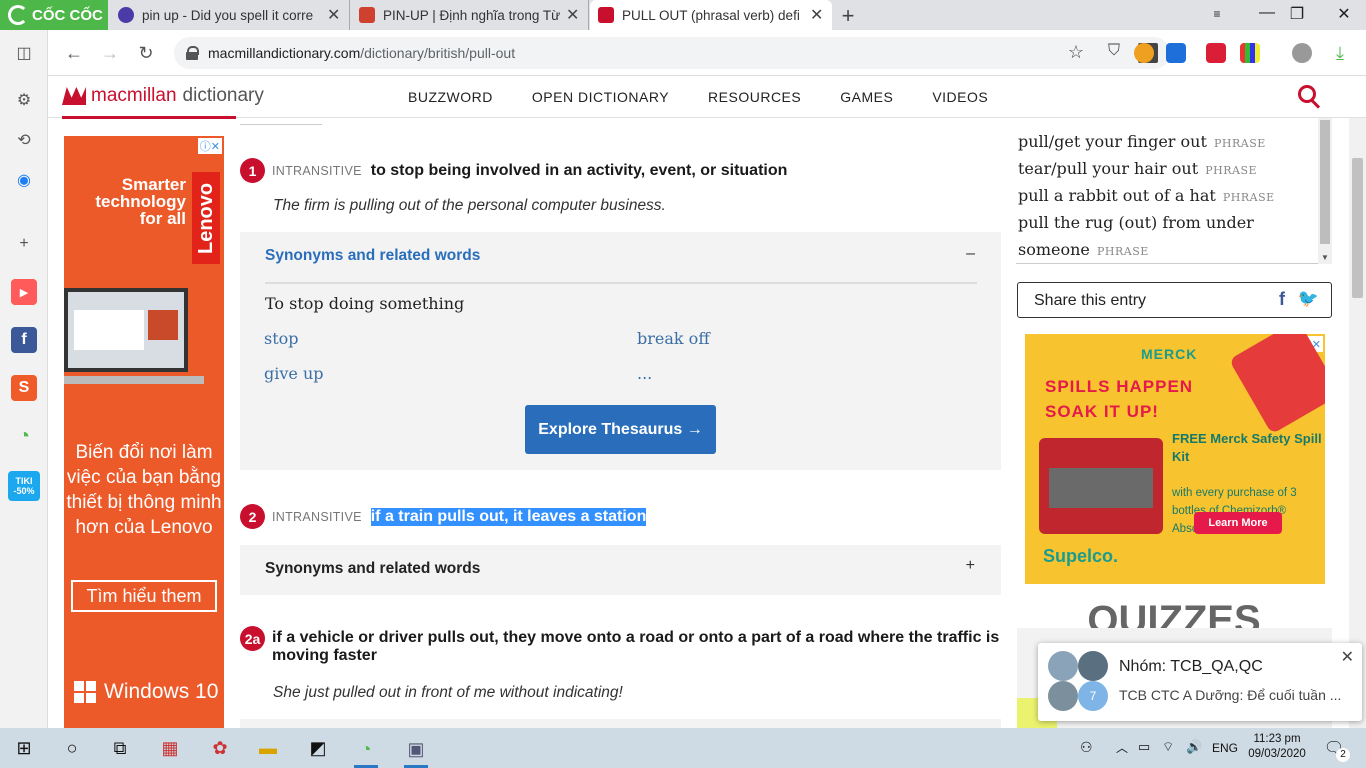 This screenshot has width=1366, height=768. I want to click on browser-sidebar: ◫ ⚙ ⟲ ◉ + ▶ f S ◔ TIKI -50%, so click(24, 379).